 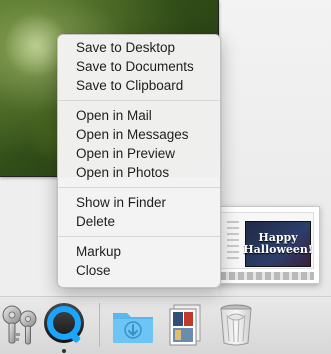 What do you see at coordinates (139, 172) in the screenshot?
I see `menu-item-open-in-photos: Open in Photos` at bounding box center [139, 172].